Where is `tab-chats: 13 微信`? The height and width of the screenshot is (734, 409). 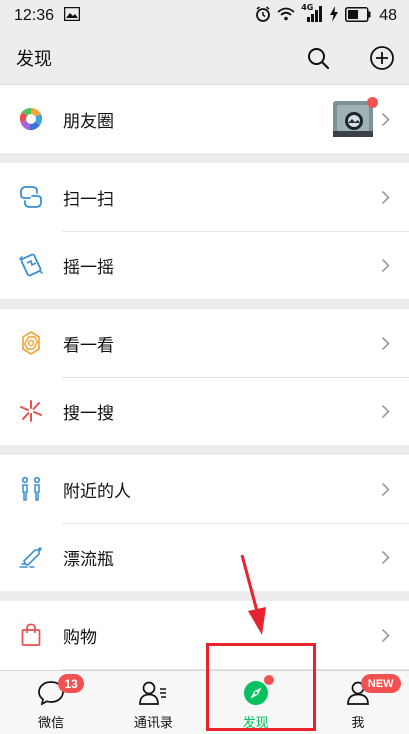 tab-chats: 13 微信 is located at coordinates (51, 702).